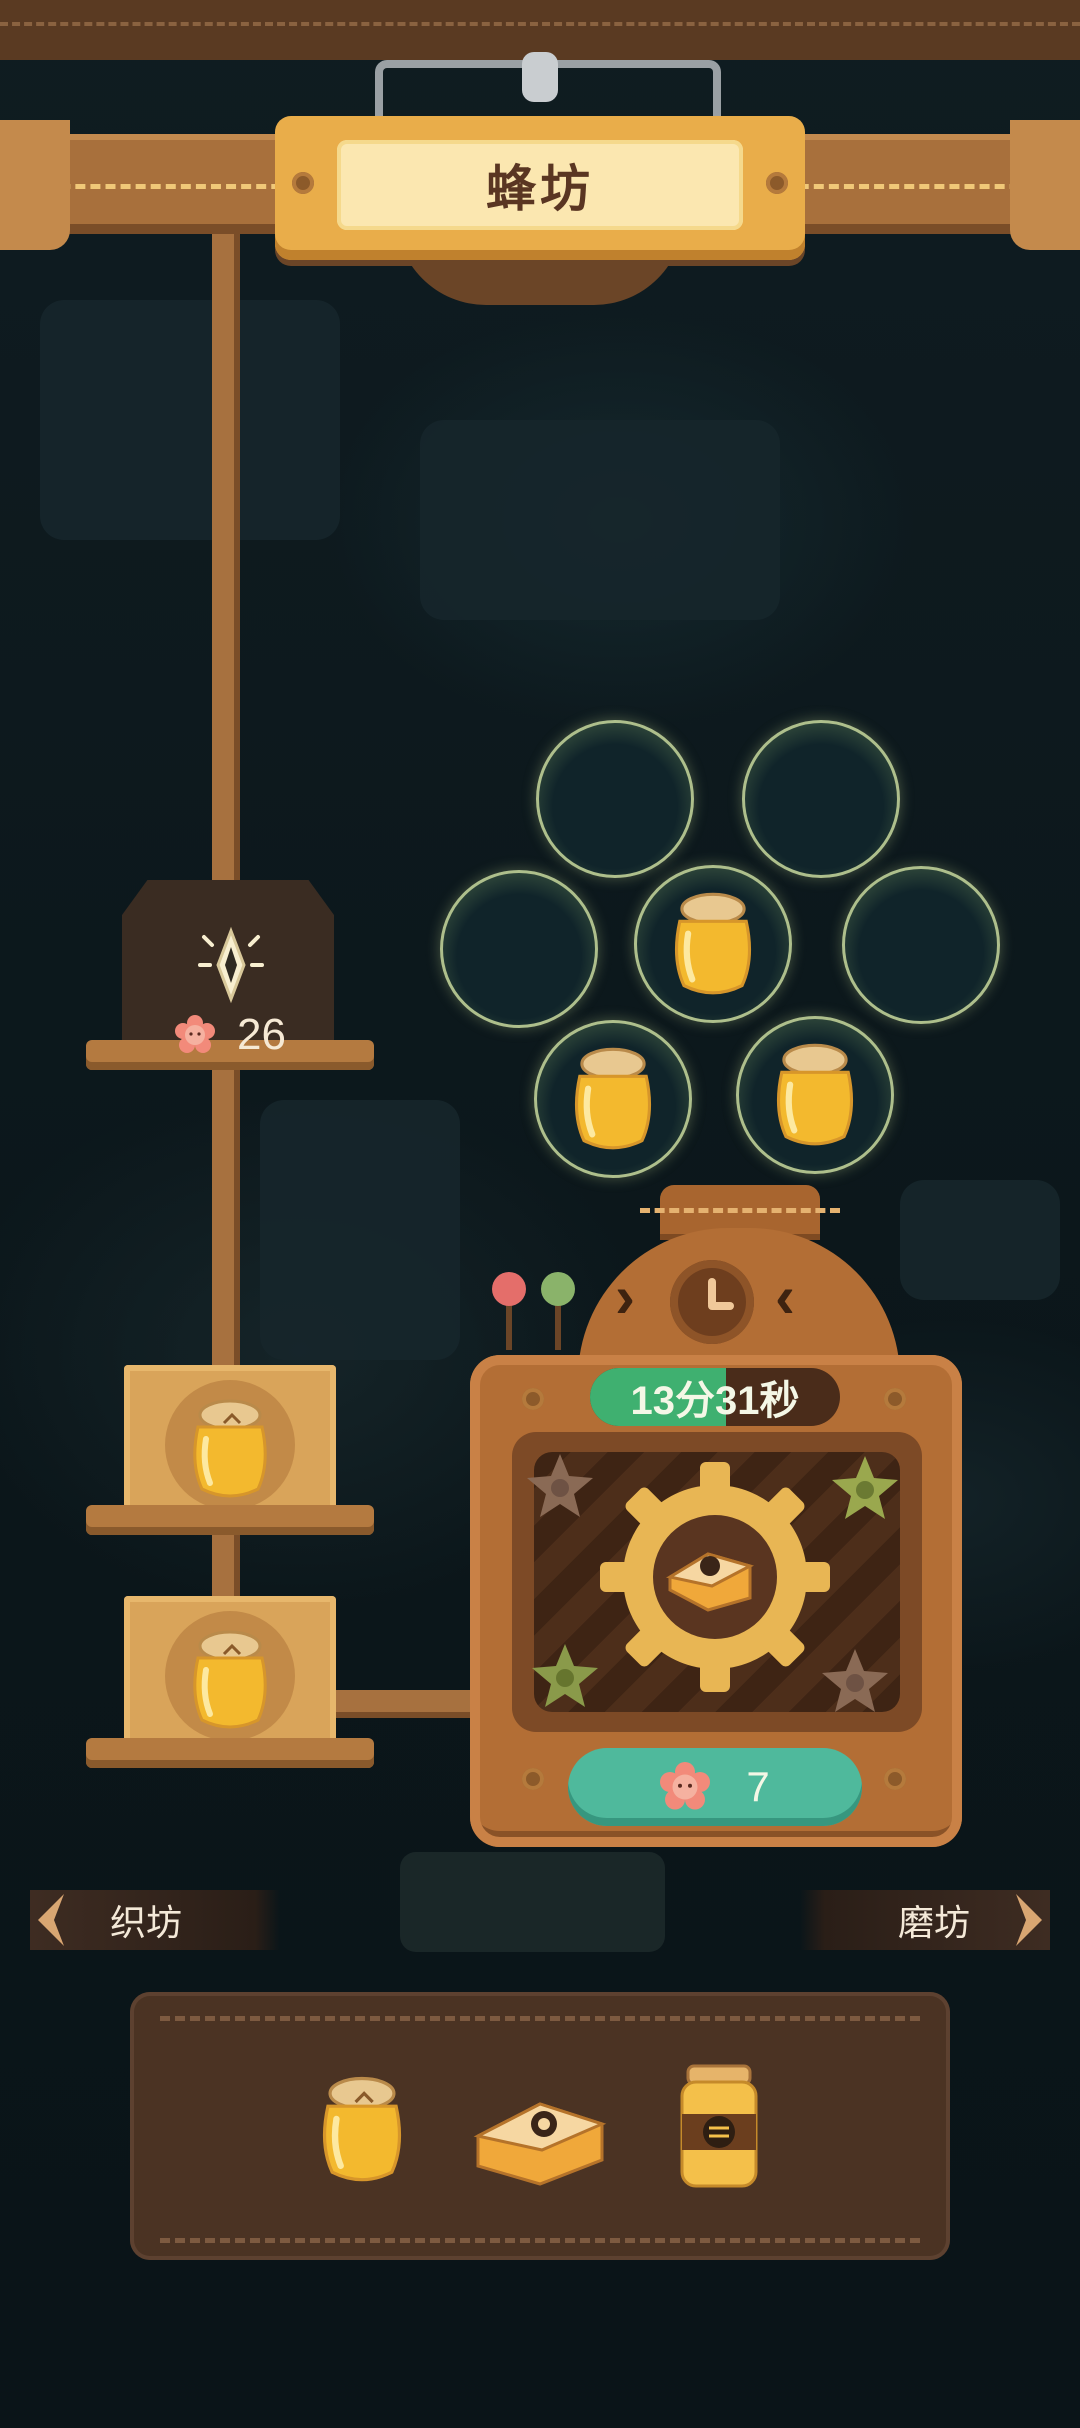 Image resolution: width=1080 pixels, height=2428 pixels. I want to click on gear-icon, so click(715, 1577).